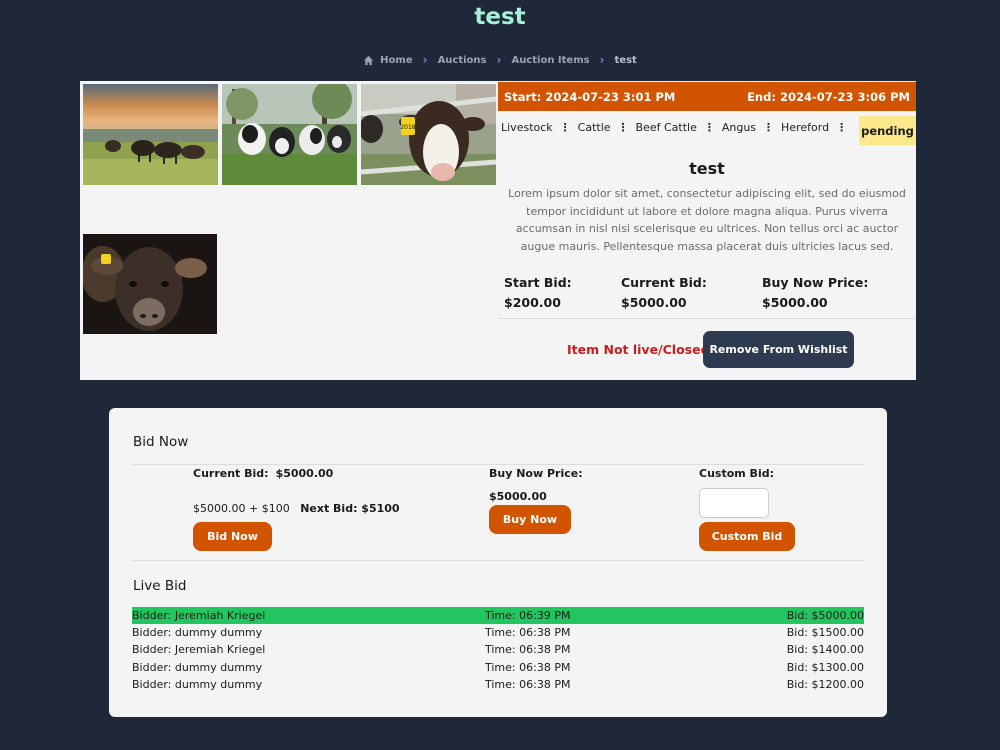 This screenshot has height=750, width=1000. I want to click on breadcrumb-home: Home, so click(388, 60).